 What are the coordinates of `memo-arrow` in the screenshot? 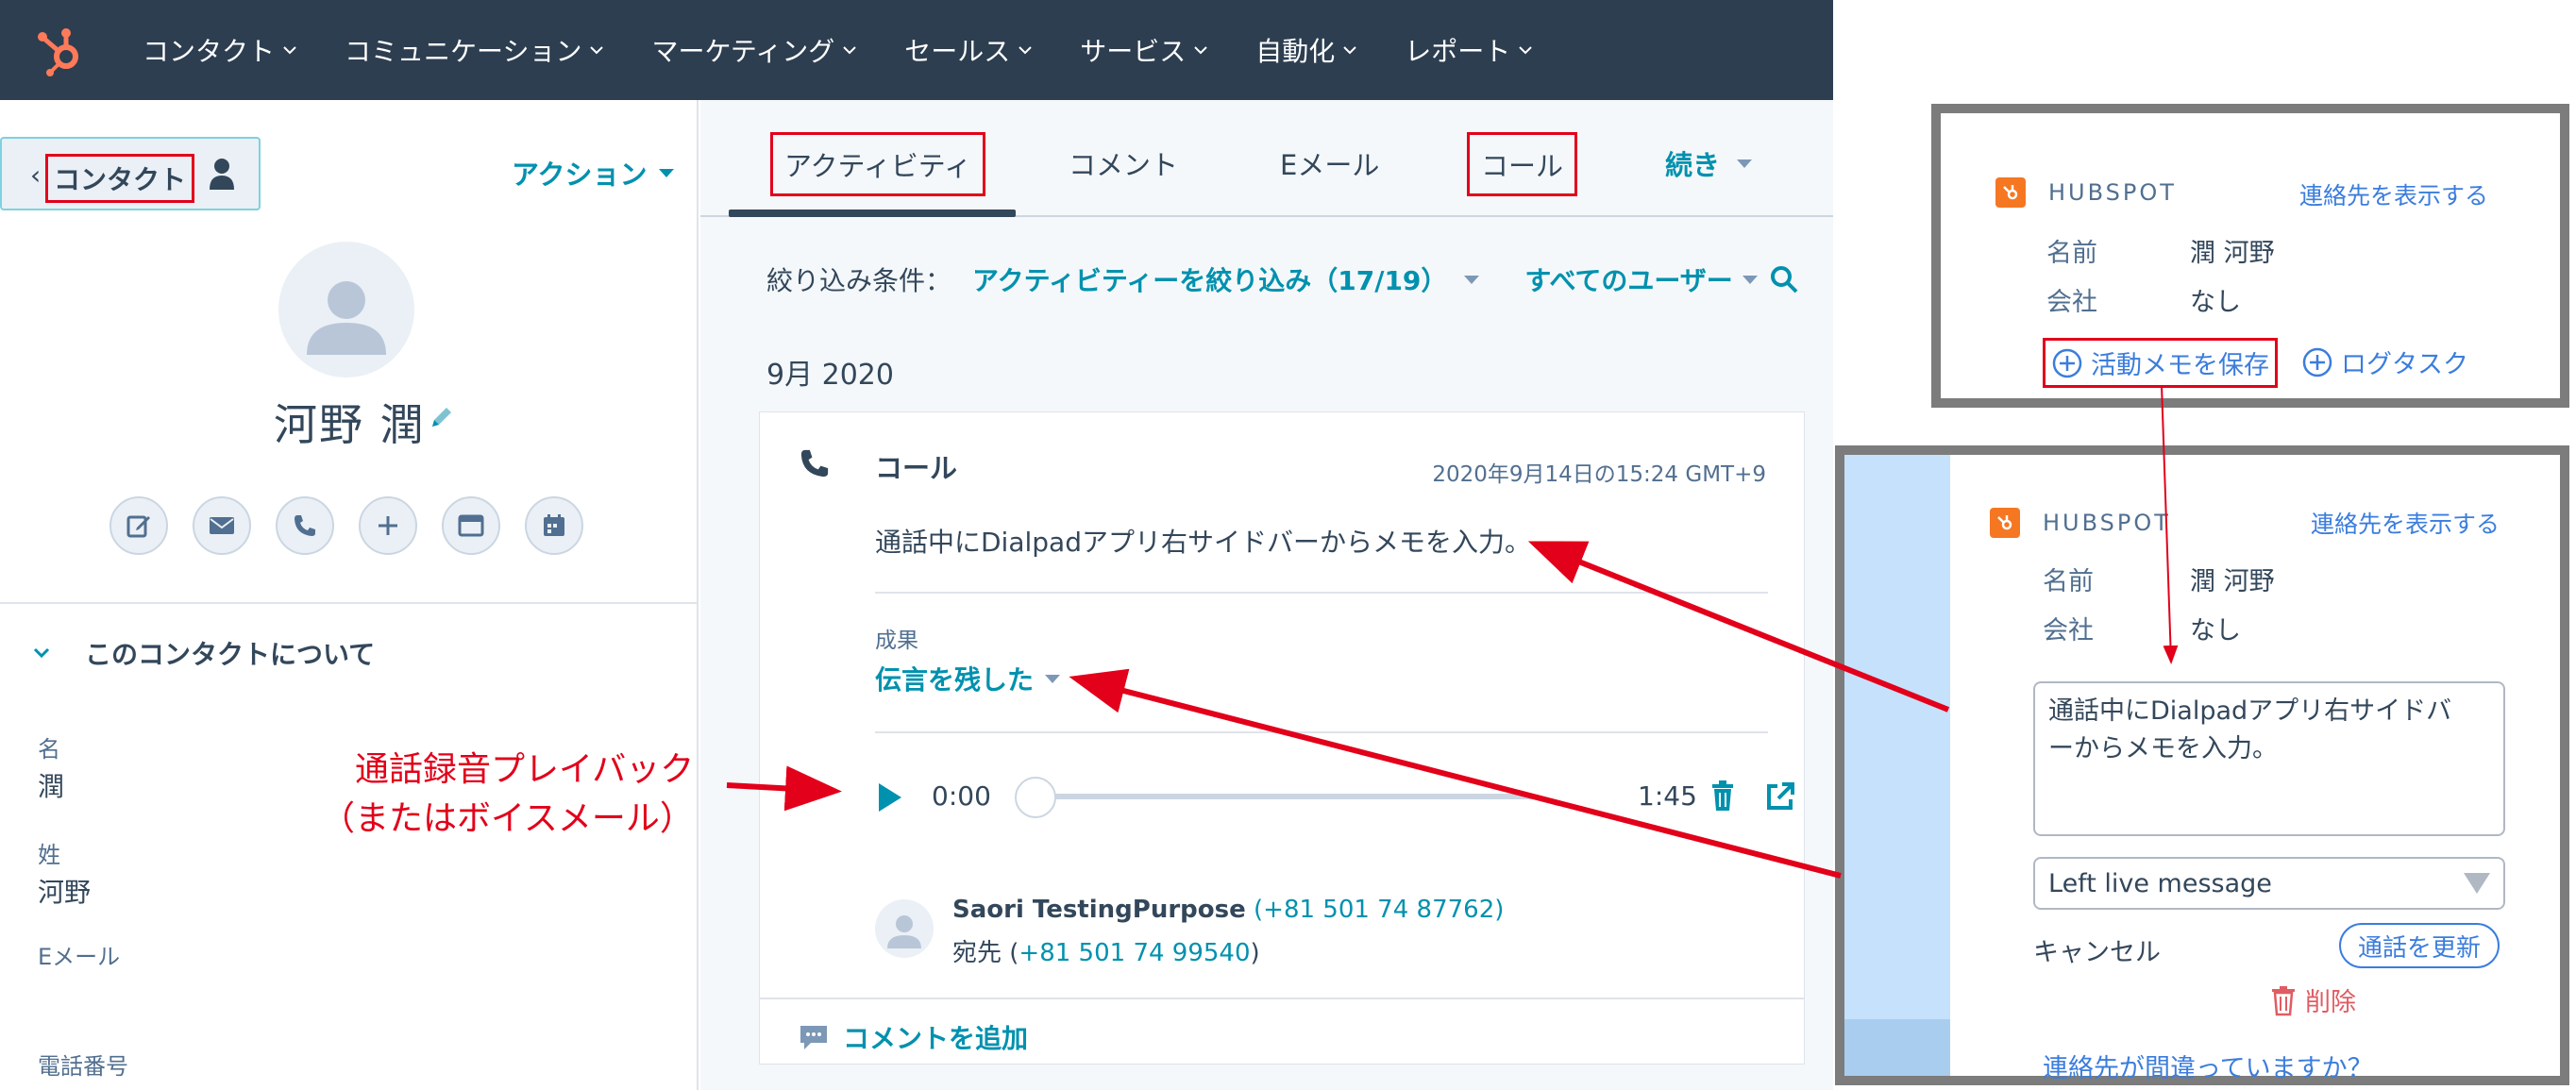 It's located at (1738, 627).